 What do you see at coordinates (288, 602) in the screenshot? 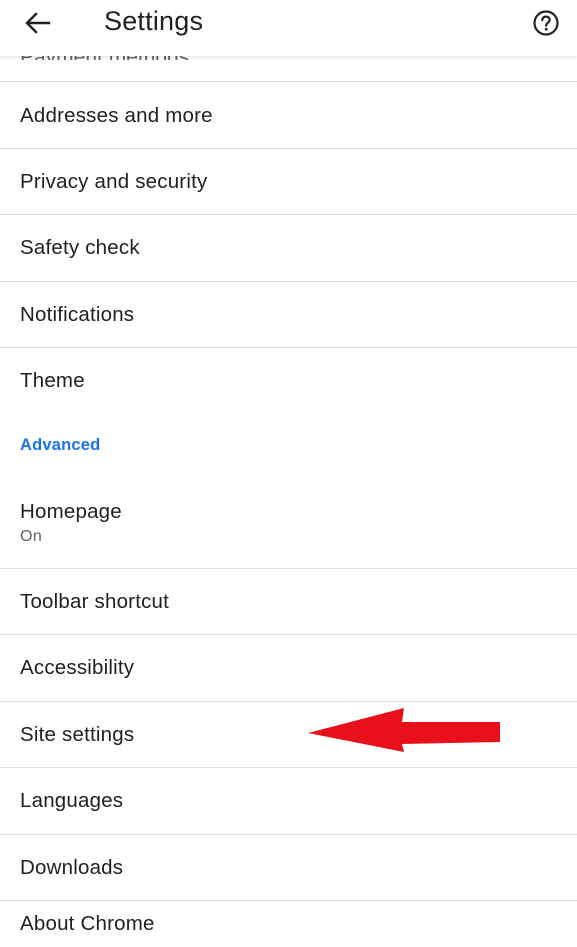
I see `settings-item-toolbar-shortcut: Toolbar shortcut` at bounding box center [288, 602].